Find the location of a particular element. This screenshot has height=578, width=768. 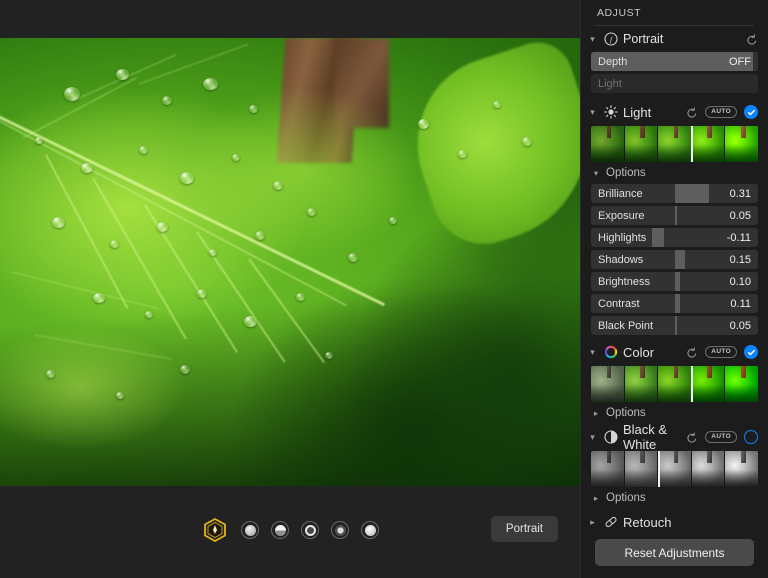

section-label-color: Color is located at coordinates (639, 352).